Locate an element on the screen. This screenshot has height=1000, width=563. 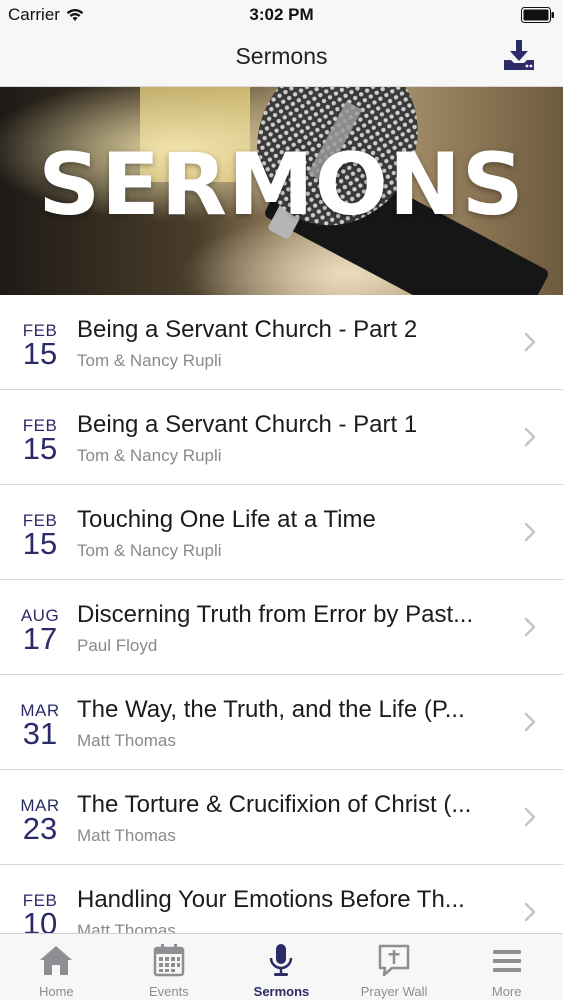
sermon-title: Touching One Life at a Time is located at coordinates (226, 519).